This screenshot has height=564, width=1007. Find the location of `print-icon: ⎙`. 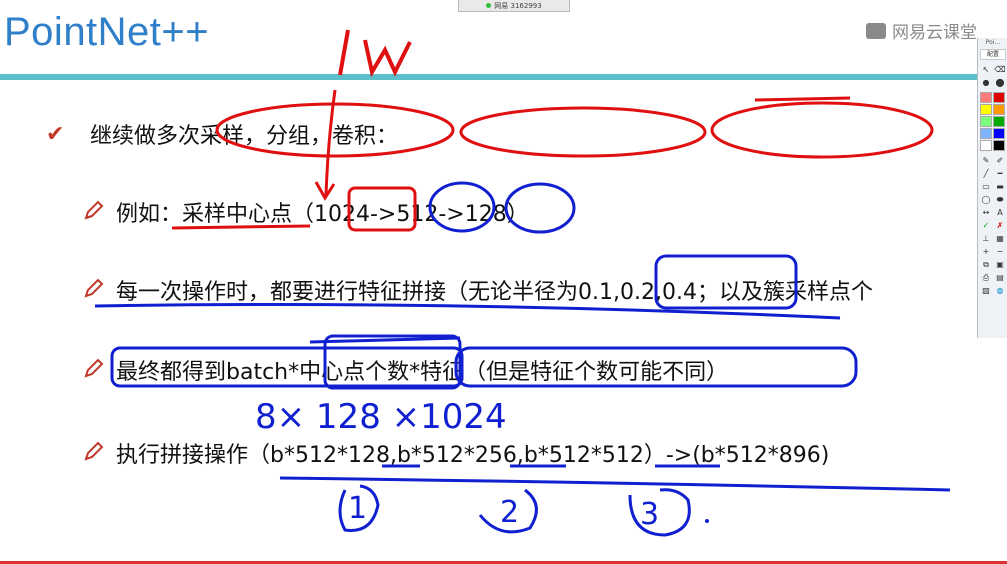

print-icon: ⎙ is located at coordinates (986, 277).